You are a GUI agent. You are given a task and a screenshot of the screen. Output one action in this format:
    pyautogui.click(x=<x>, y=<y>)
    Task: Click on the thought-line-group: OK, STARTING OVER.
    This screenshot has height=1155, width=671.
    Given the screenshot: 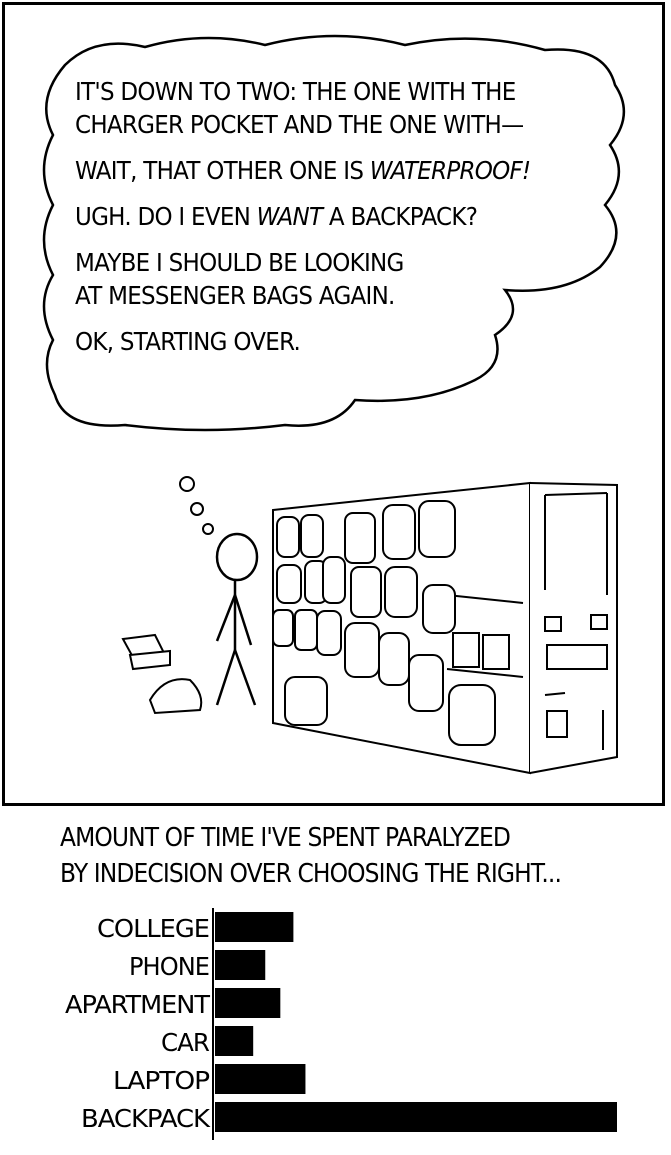 What is the action you would take?
    pyautogui.click(x=323, y=341)
    